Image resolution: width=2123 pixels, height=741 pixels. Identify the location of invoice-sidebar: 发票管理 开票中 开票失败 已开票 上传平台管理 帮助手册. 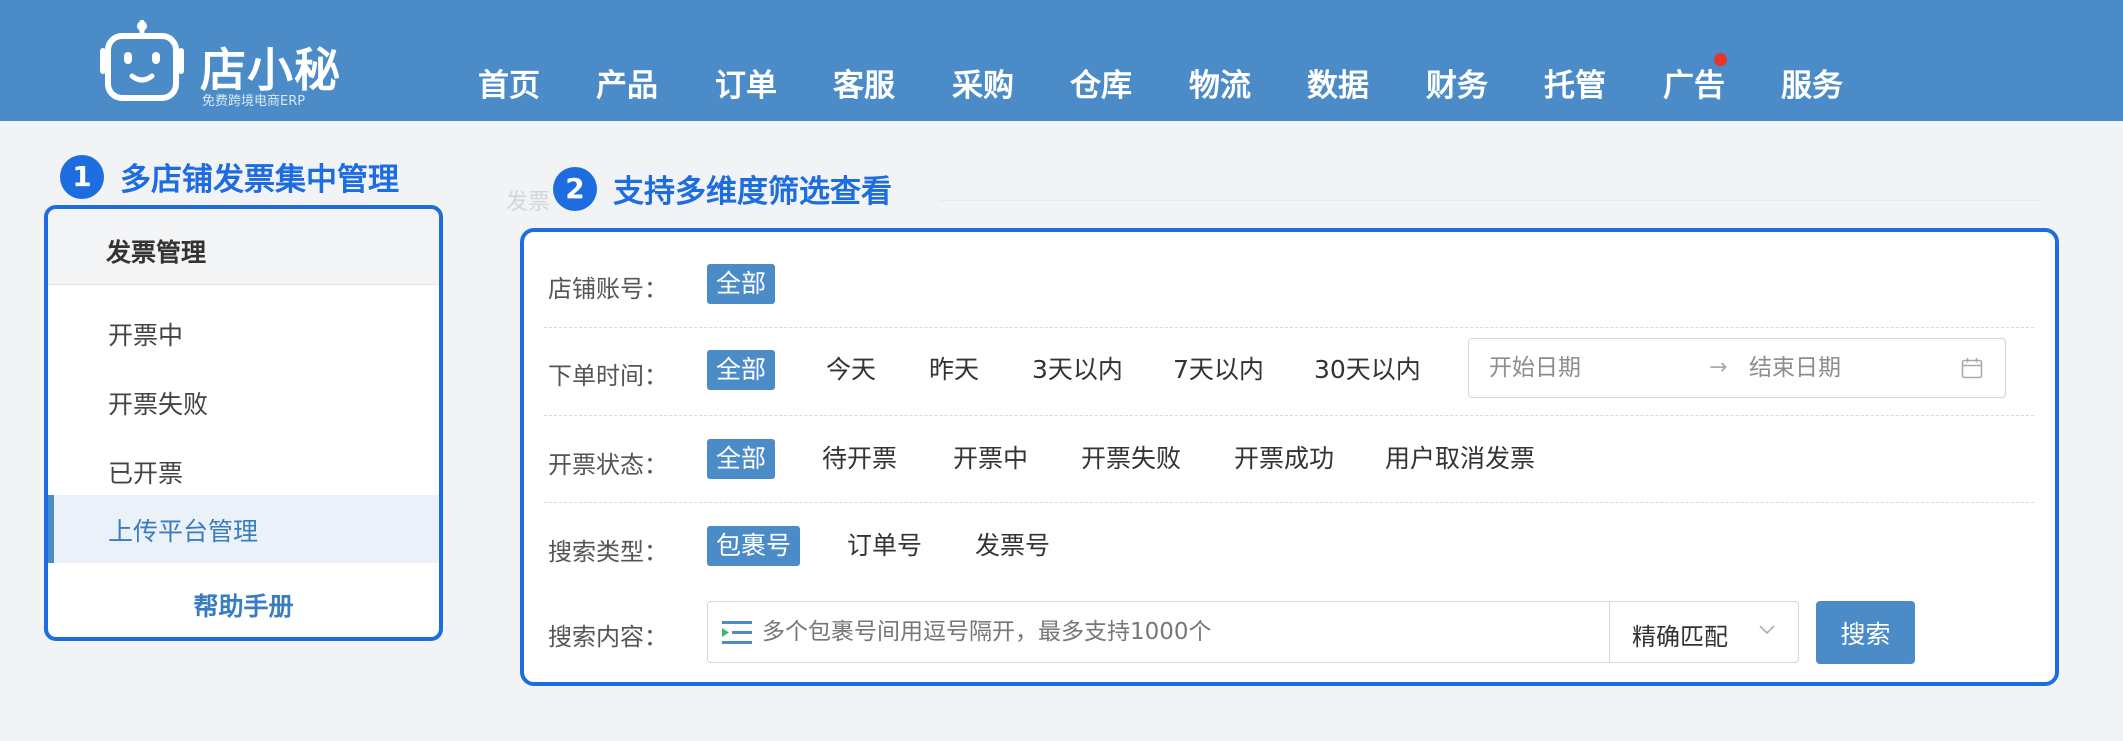
(243, 423).